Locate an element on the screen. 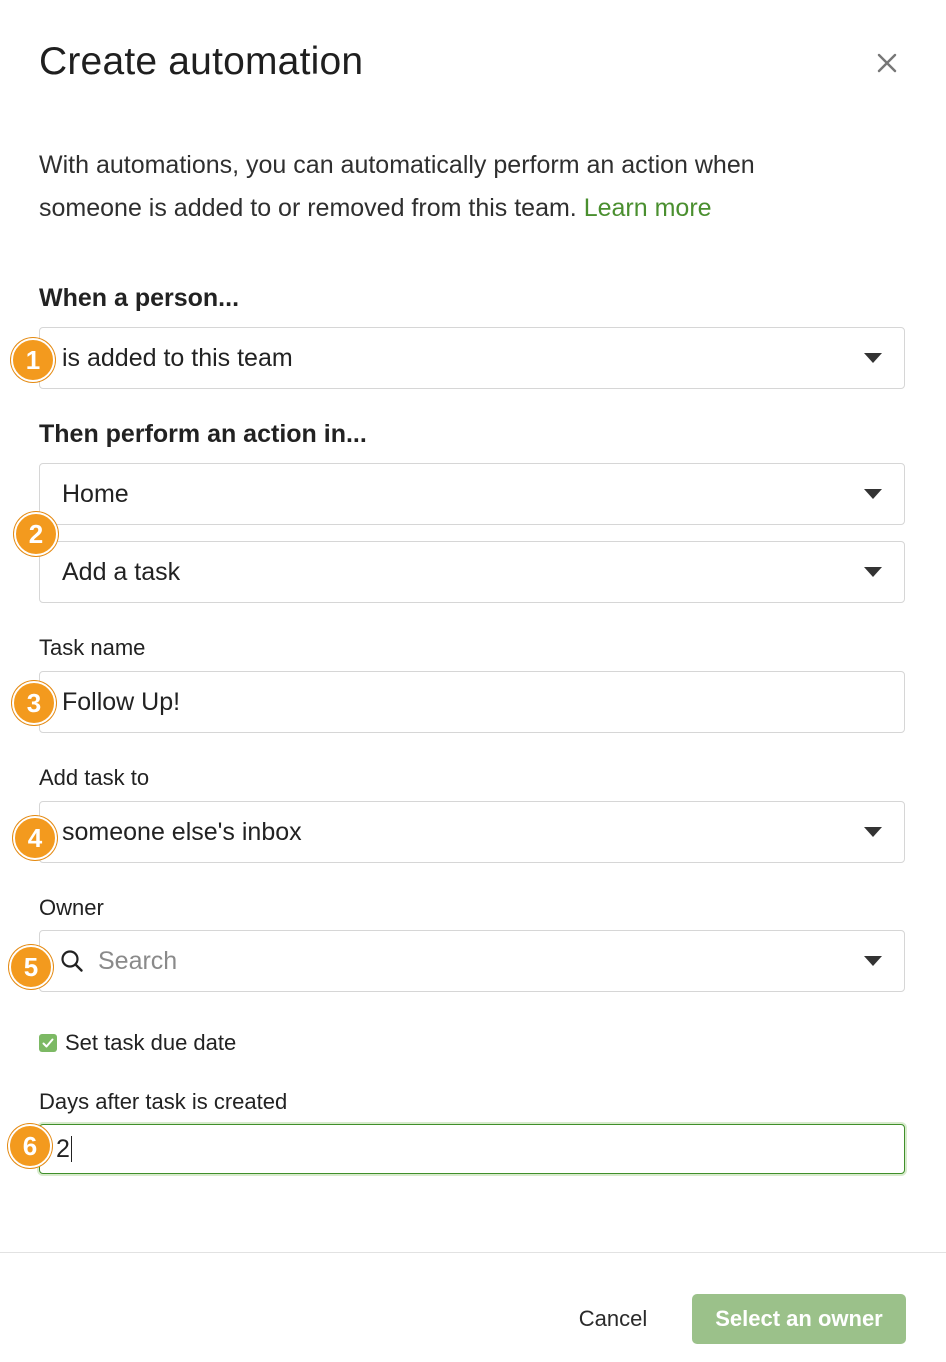 Image resolution: width=946 pixels, height=1362 pixels. action-app-value: Home is located at coordinates (95, 493).